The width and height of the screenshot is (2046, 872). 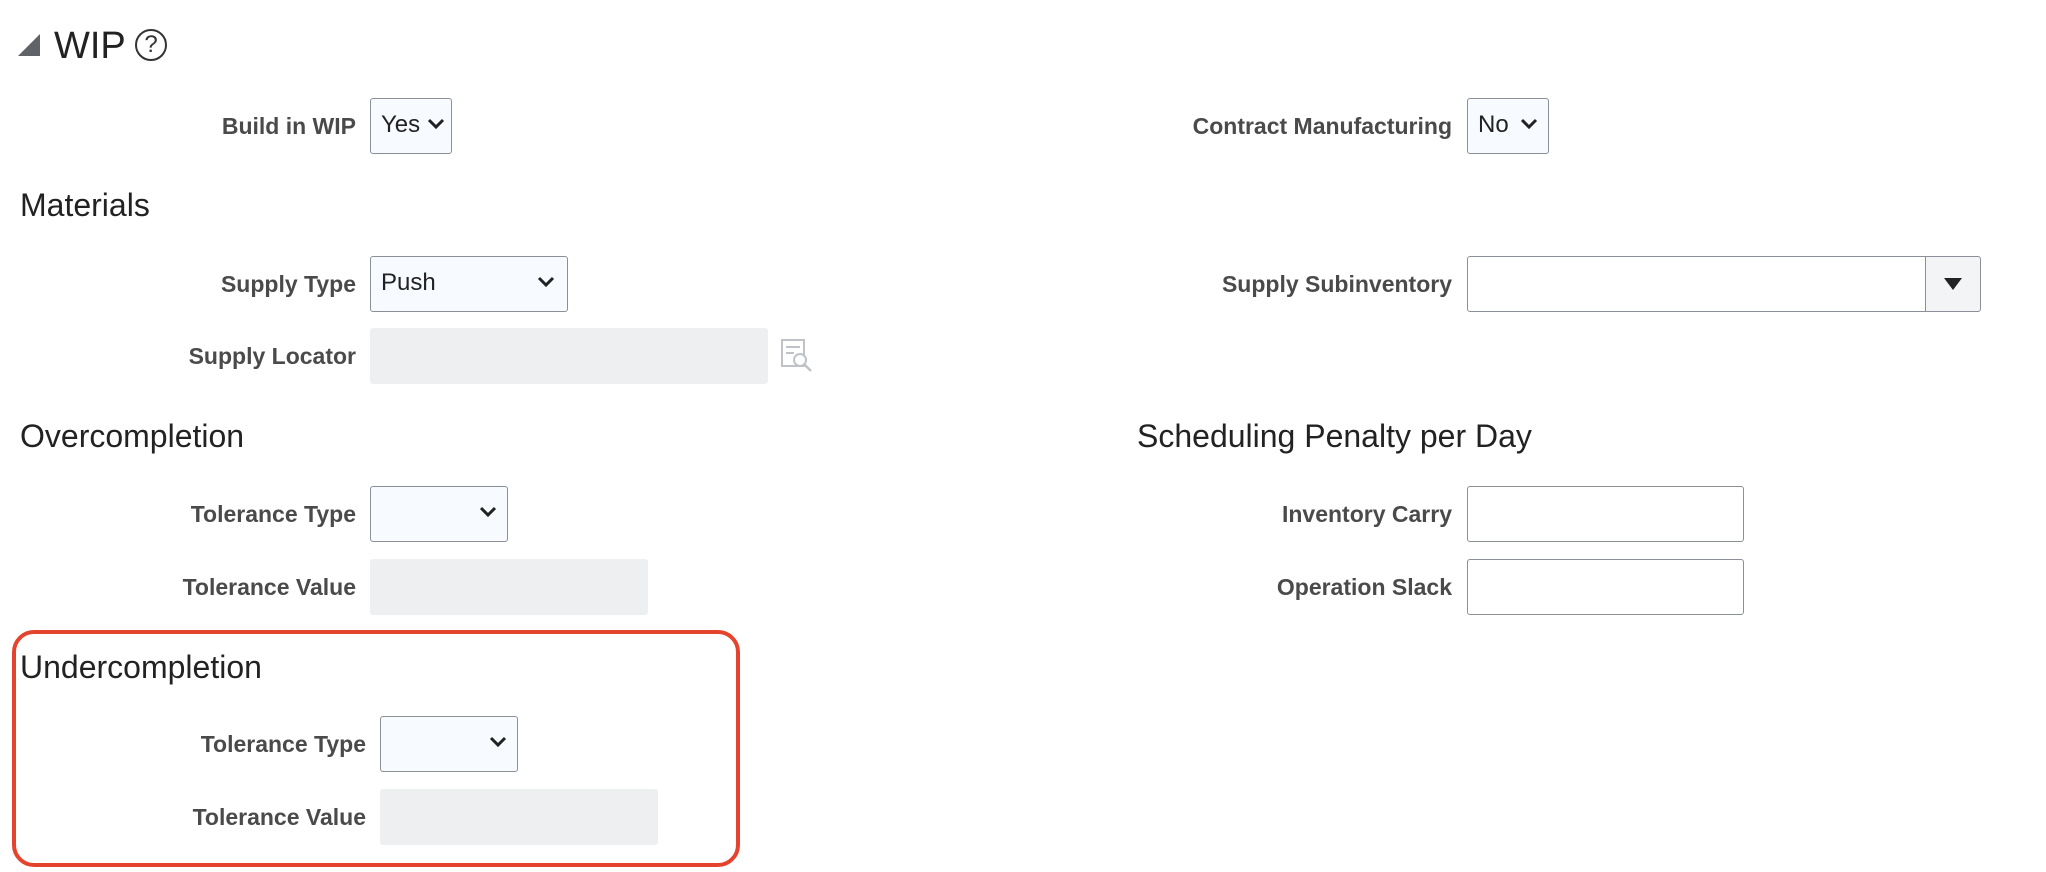 What do you see at coordinates (1322, 126) in the screenshot?
I see `contract-manufacturing-label: Contract Manufacturing` at bounding box center [1322, 126].